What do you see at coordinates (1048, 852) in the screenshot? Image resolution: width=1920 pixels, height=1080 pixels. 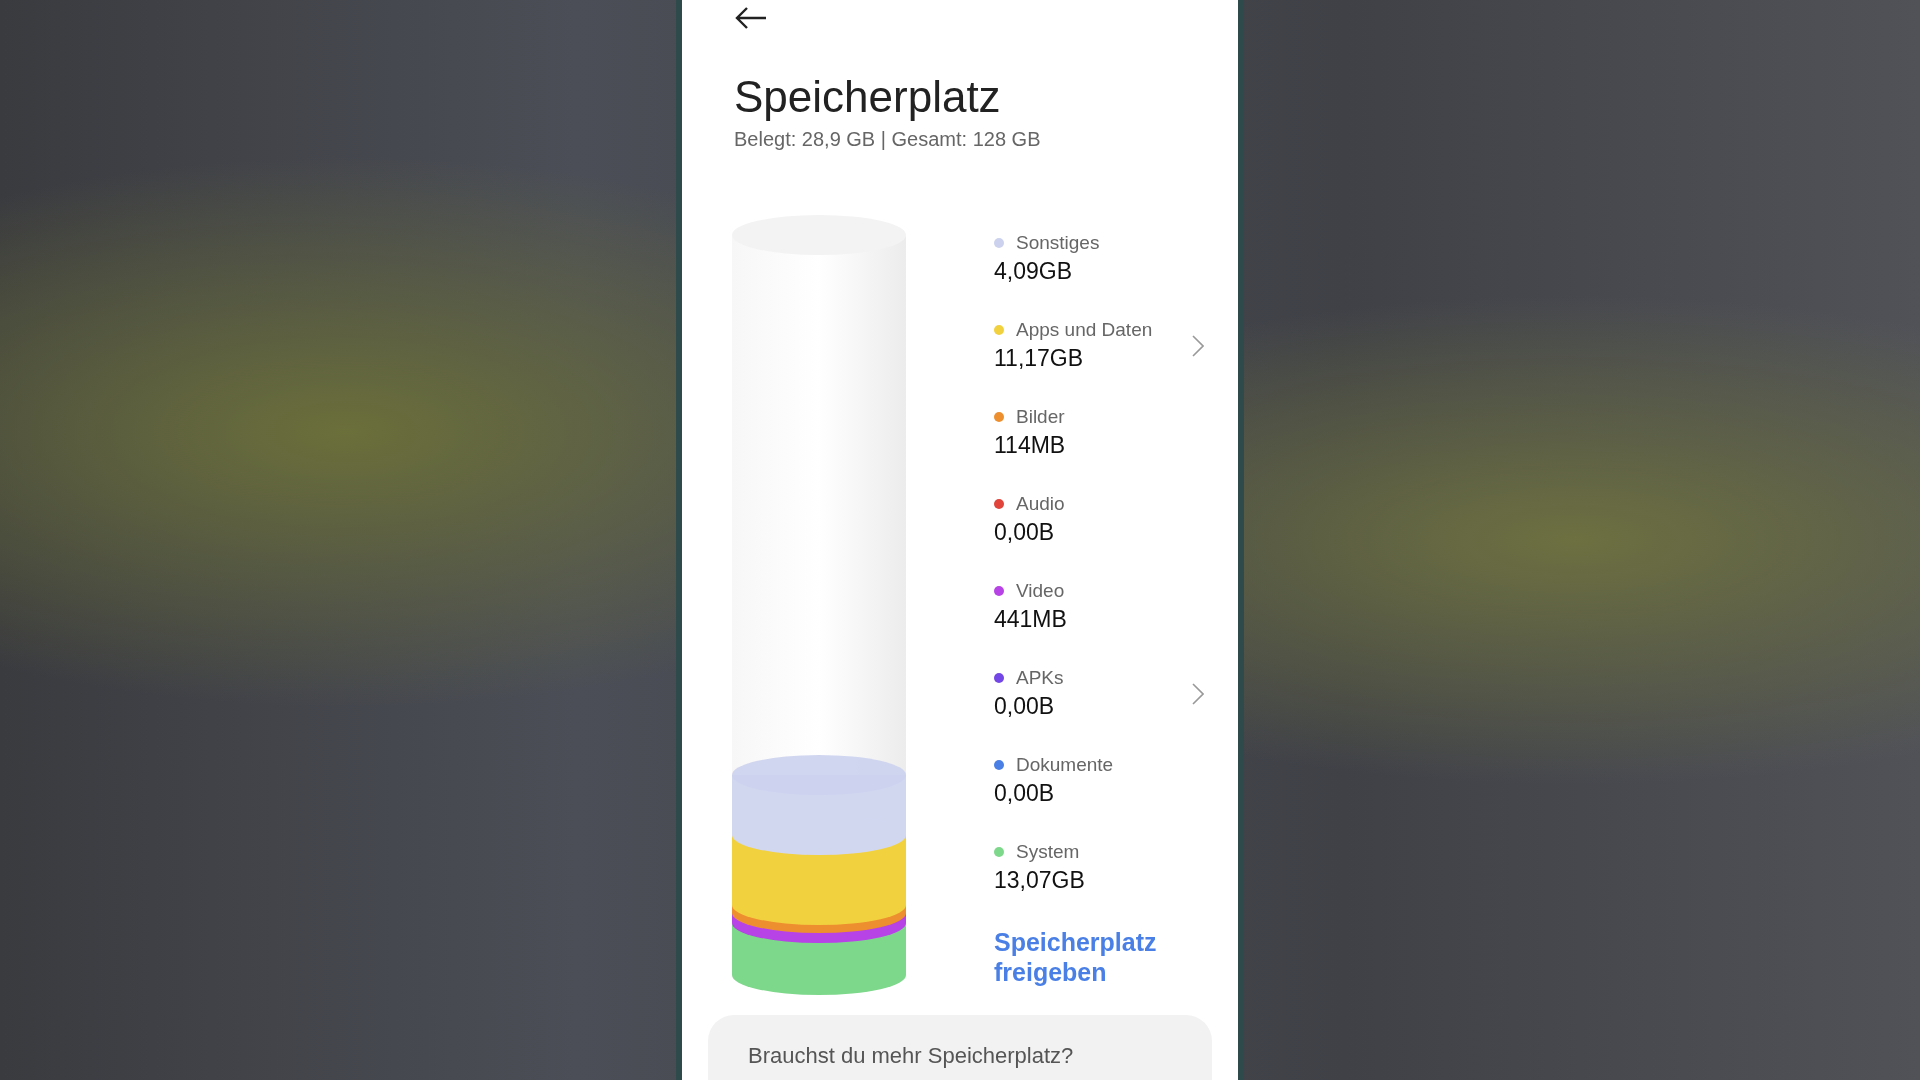 I see `category-label: System` at bounding box center [1048, 852].